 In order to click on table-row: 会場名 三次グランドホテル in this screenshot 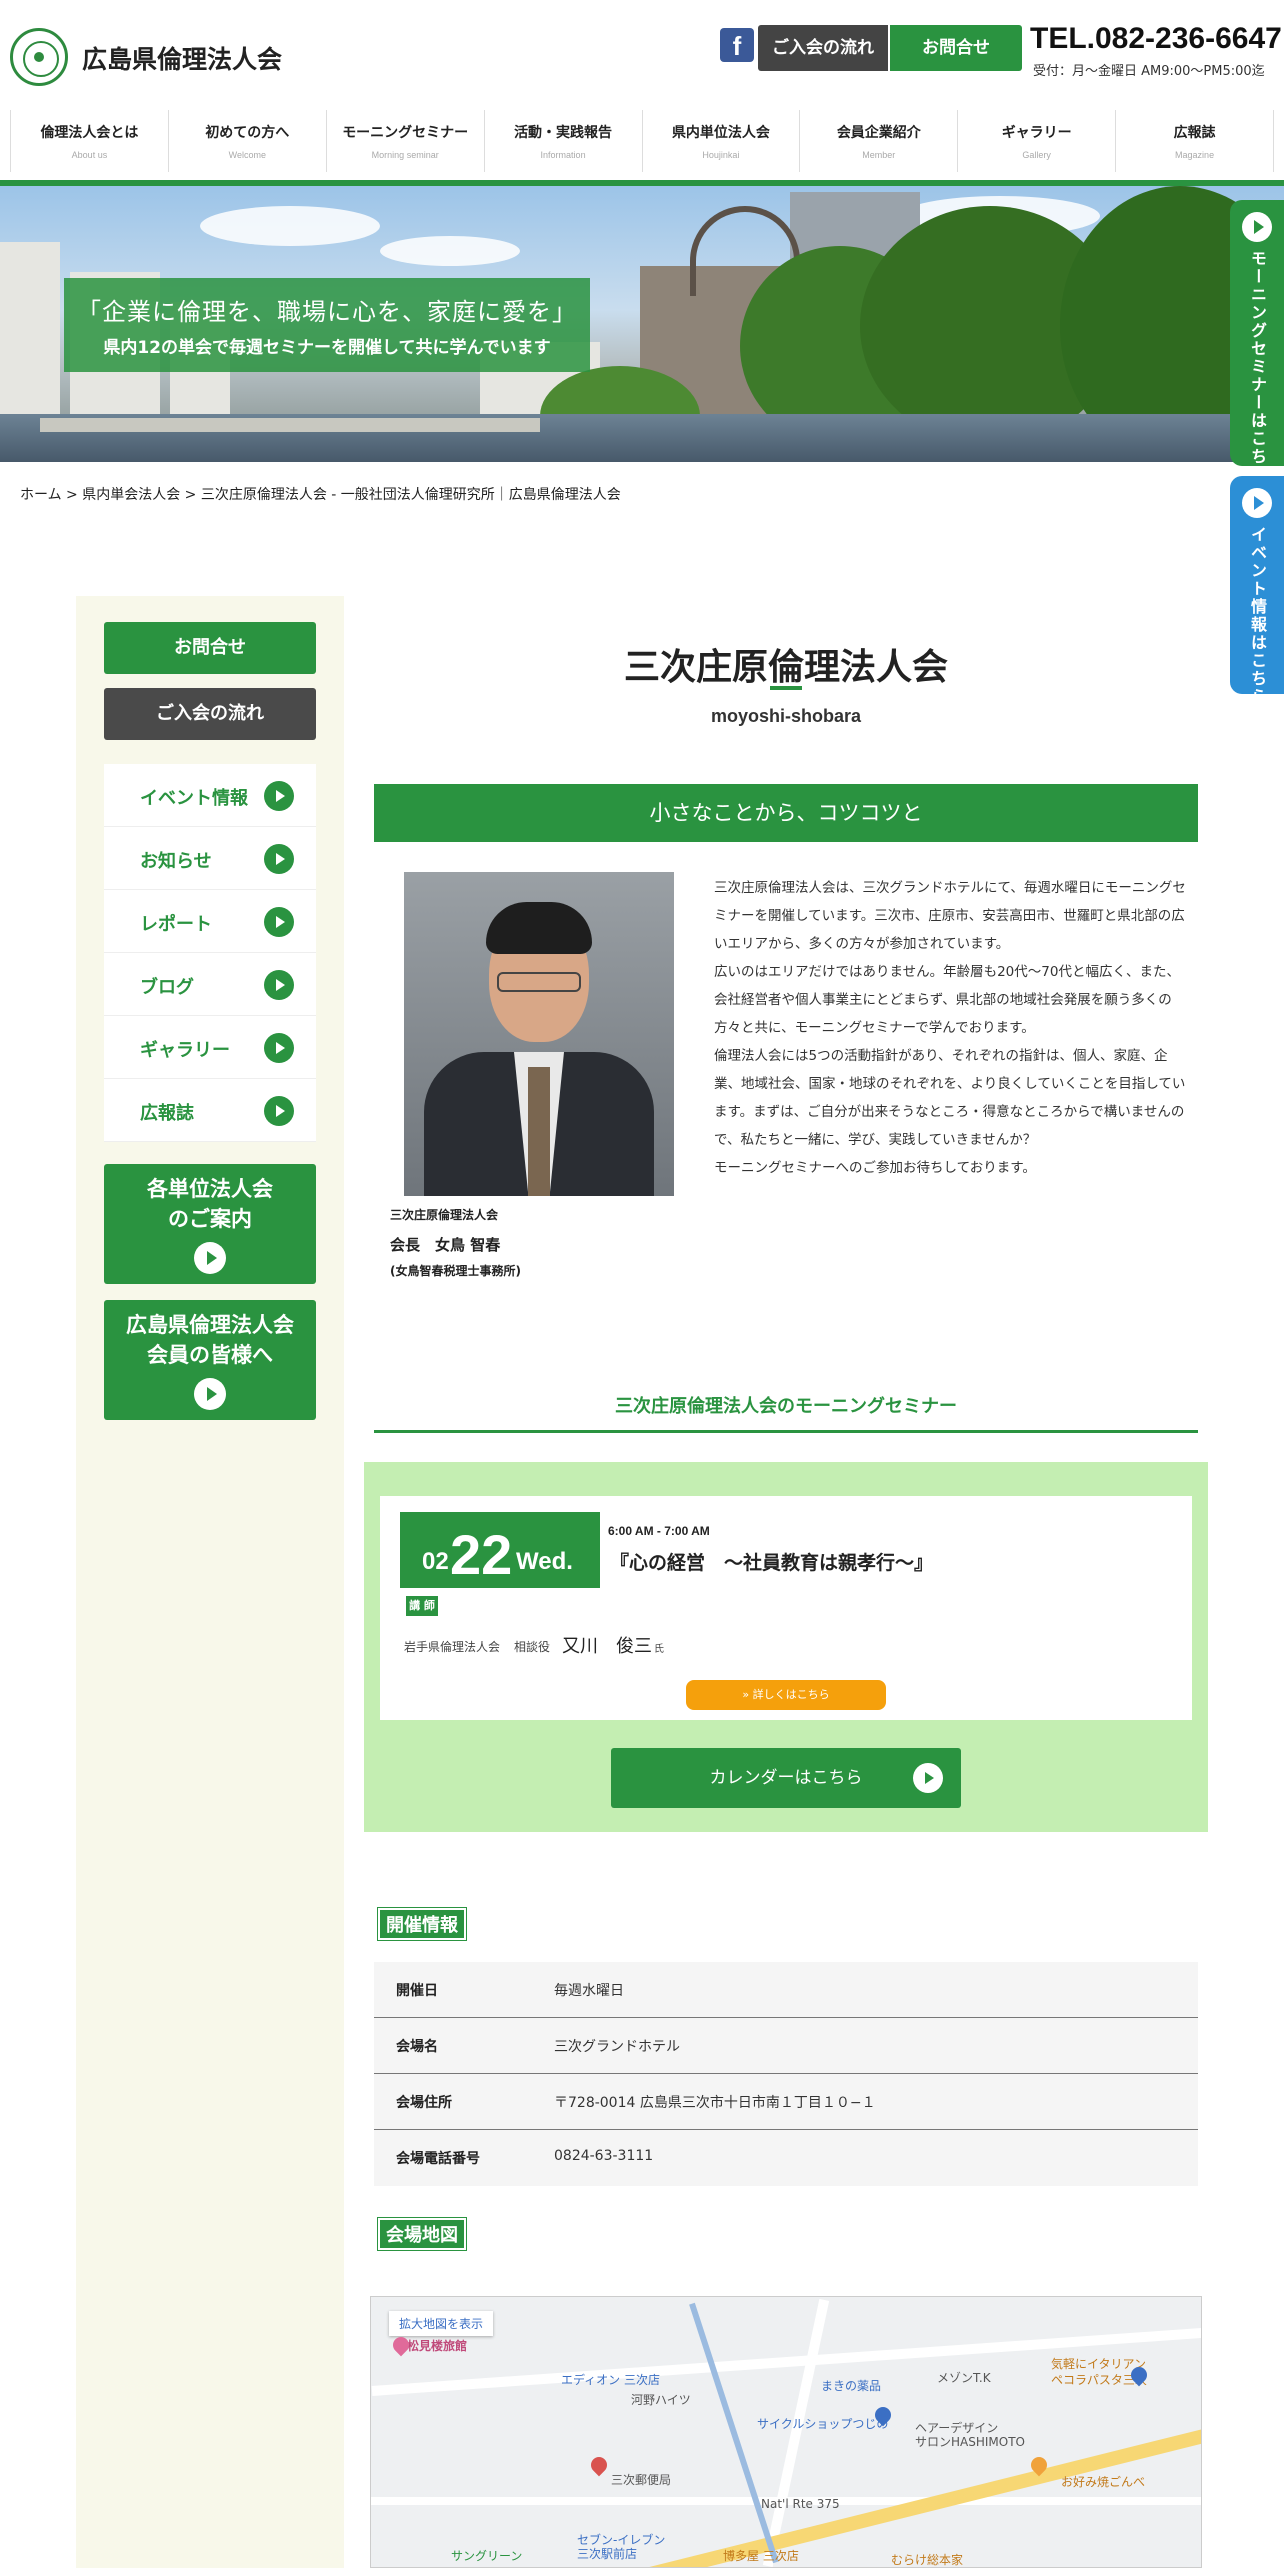, I will do `click(786, 2046)`.